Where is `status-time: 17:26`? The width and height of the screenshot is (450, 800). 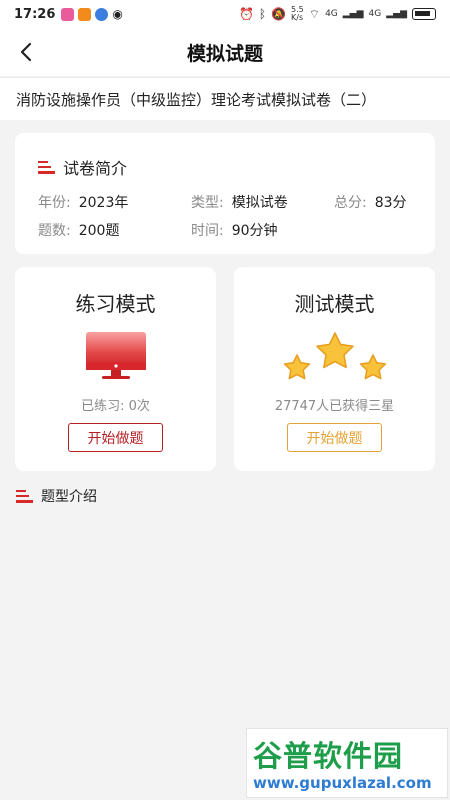 status-time: 17:26 is located at coordinates (35, 14).